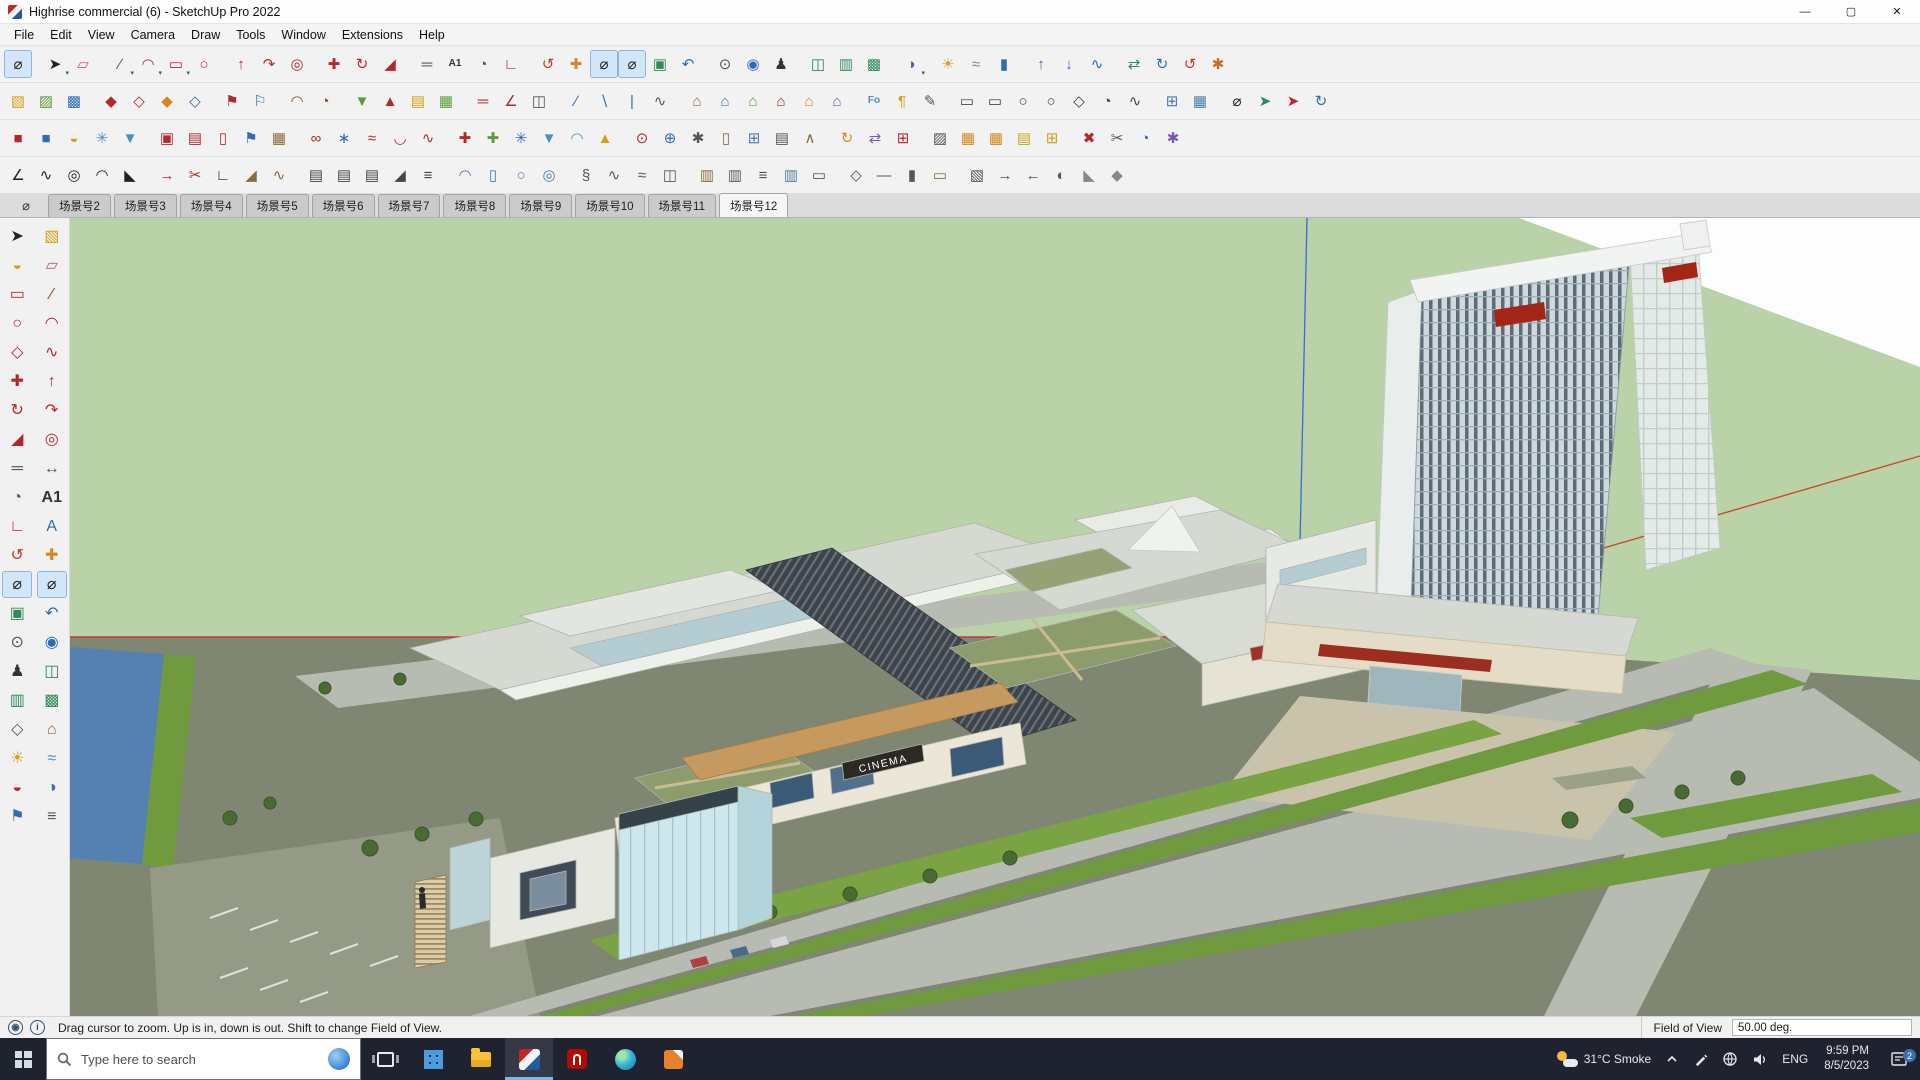 This screenshot has width=1920, height=1080. I want to click on cortana-icon, so click(339, 1059).